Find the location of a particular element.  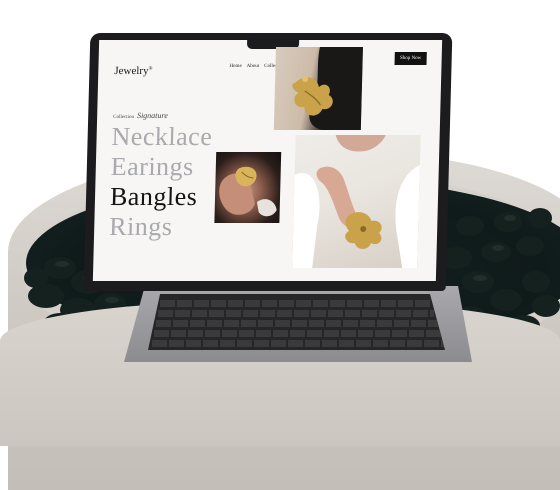

nav-about: About is located at coordinates (253, 66).